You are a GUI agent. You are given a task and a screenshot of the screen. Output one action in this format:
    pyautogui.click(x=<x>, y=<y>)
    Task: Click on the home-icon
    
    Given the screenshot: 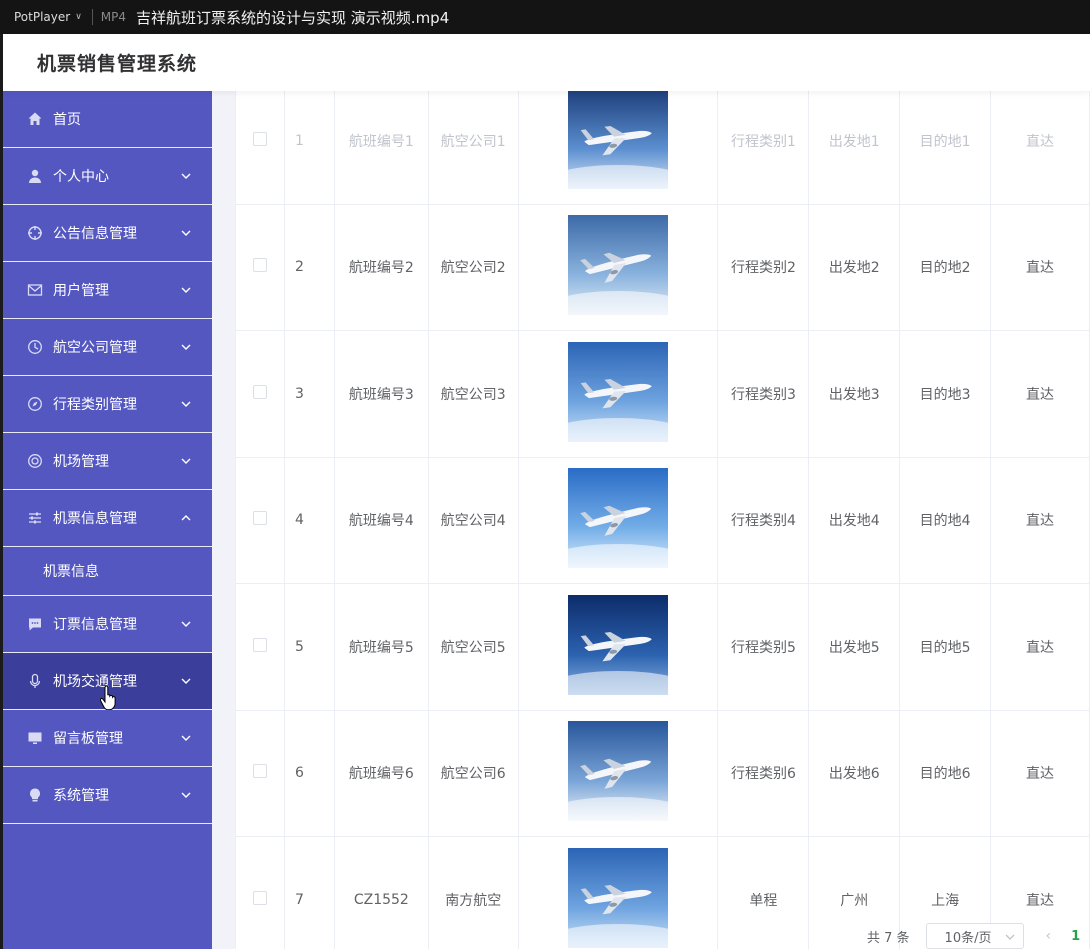 What is the action you would take?
    pyautogui.click(x=35, y=119)
    